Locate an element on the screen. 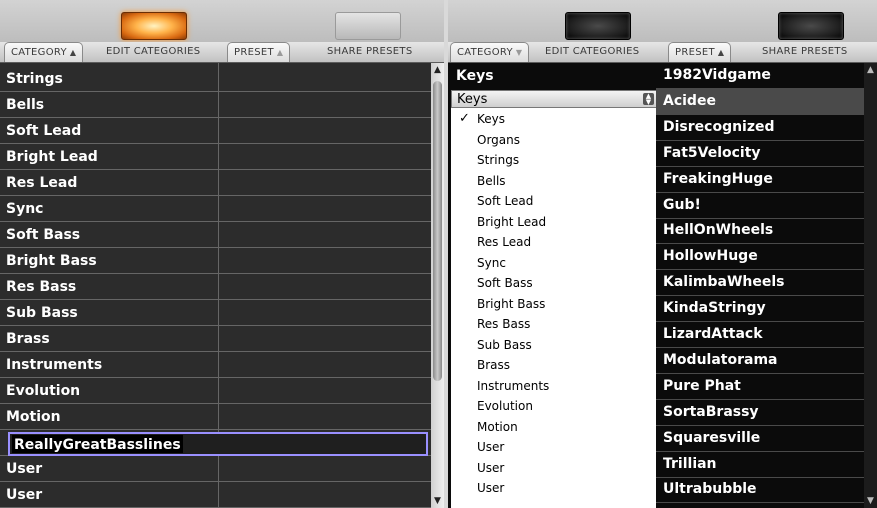 The height and width of the screenshot is (508, 877). menu-item: Res Bass is located at coordinates (554, 324).